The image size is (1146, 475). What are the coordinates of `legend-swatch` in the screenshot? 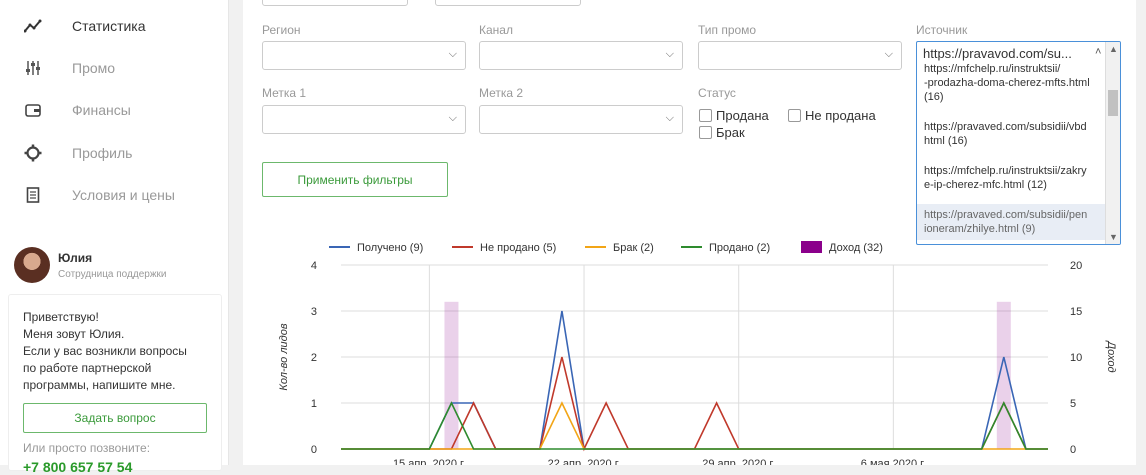 It's located at (811, 247).